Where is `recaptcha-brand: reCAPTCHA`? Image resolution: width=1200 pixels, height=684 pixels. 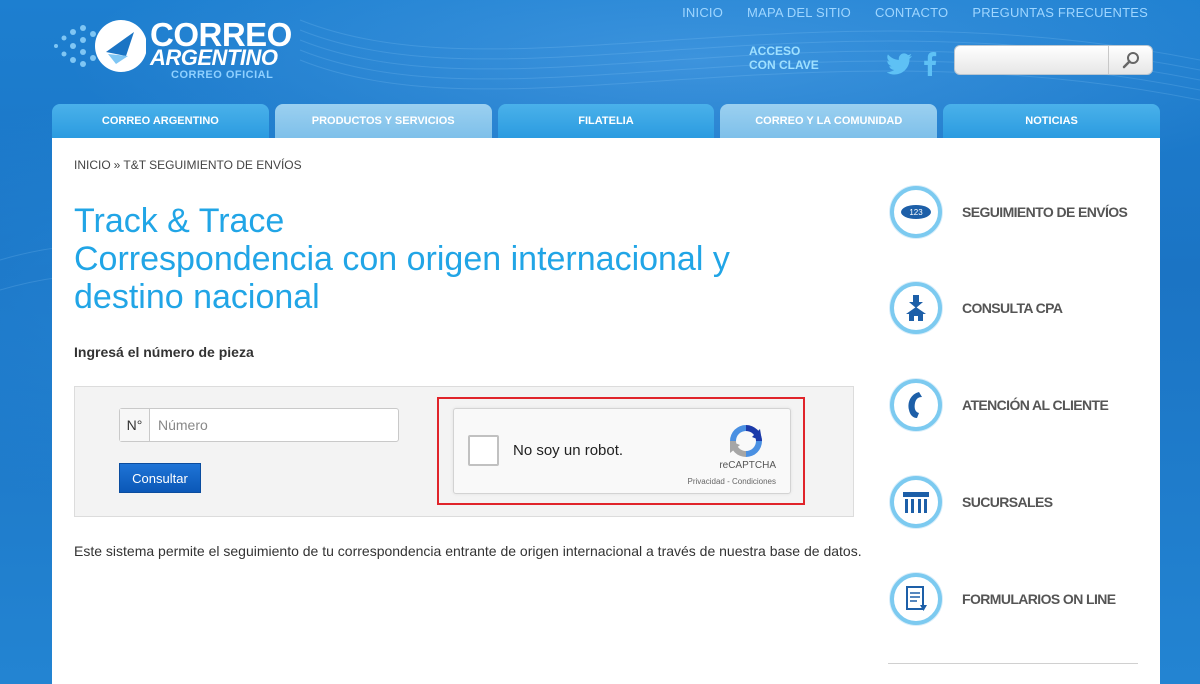
recaptcha-brand: reCAPTCHA is located at coordinates (747, 465).